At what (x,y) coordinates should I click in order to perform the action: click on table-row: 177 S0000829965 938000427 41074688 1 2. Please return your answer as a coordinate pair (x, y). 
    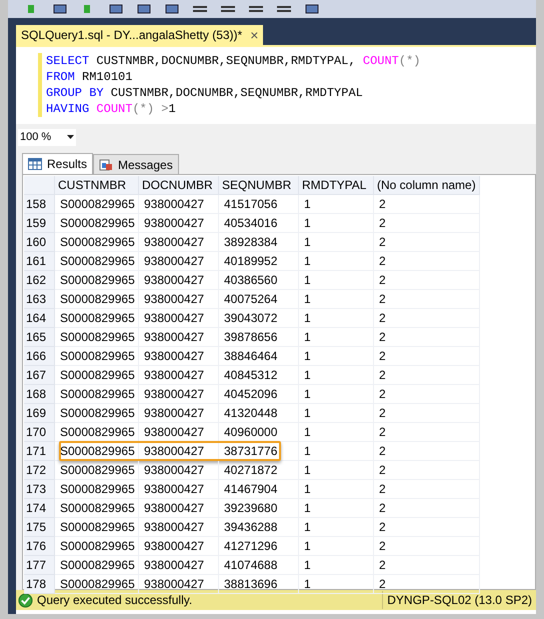
    Looking at the image, I should click on (279, 565).